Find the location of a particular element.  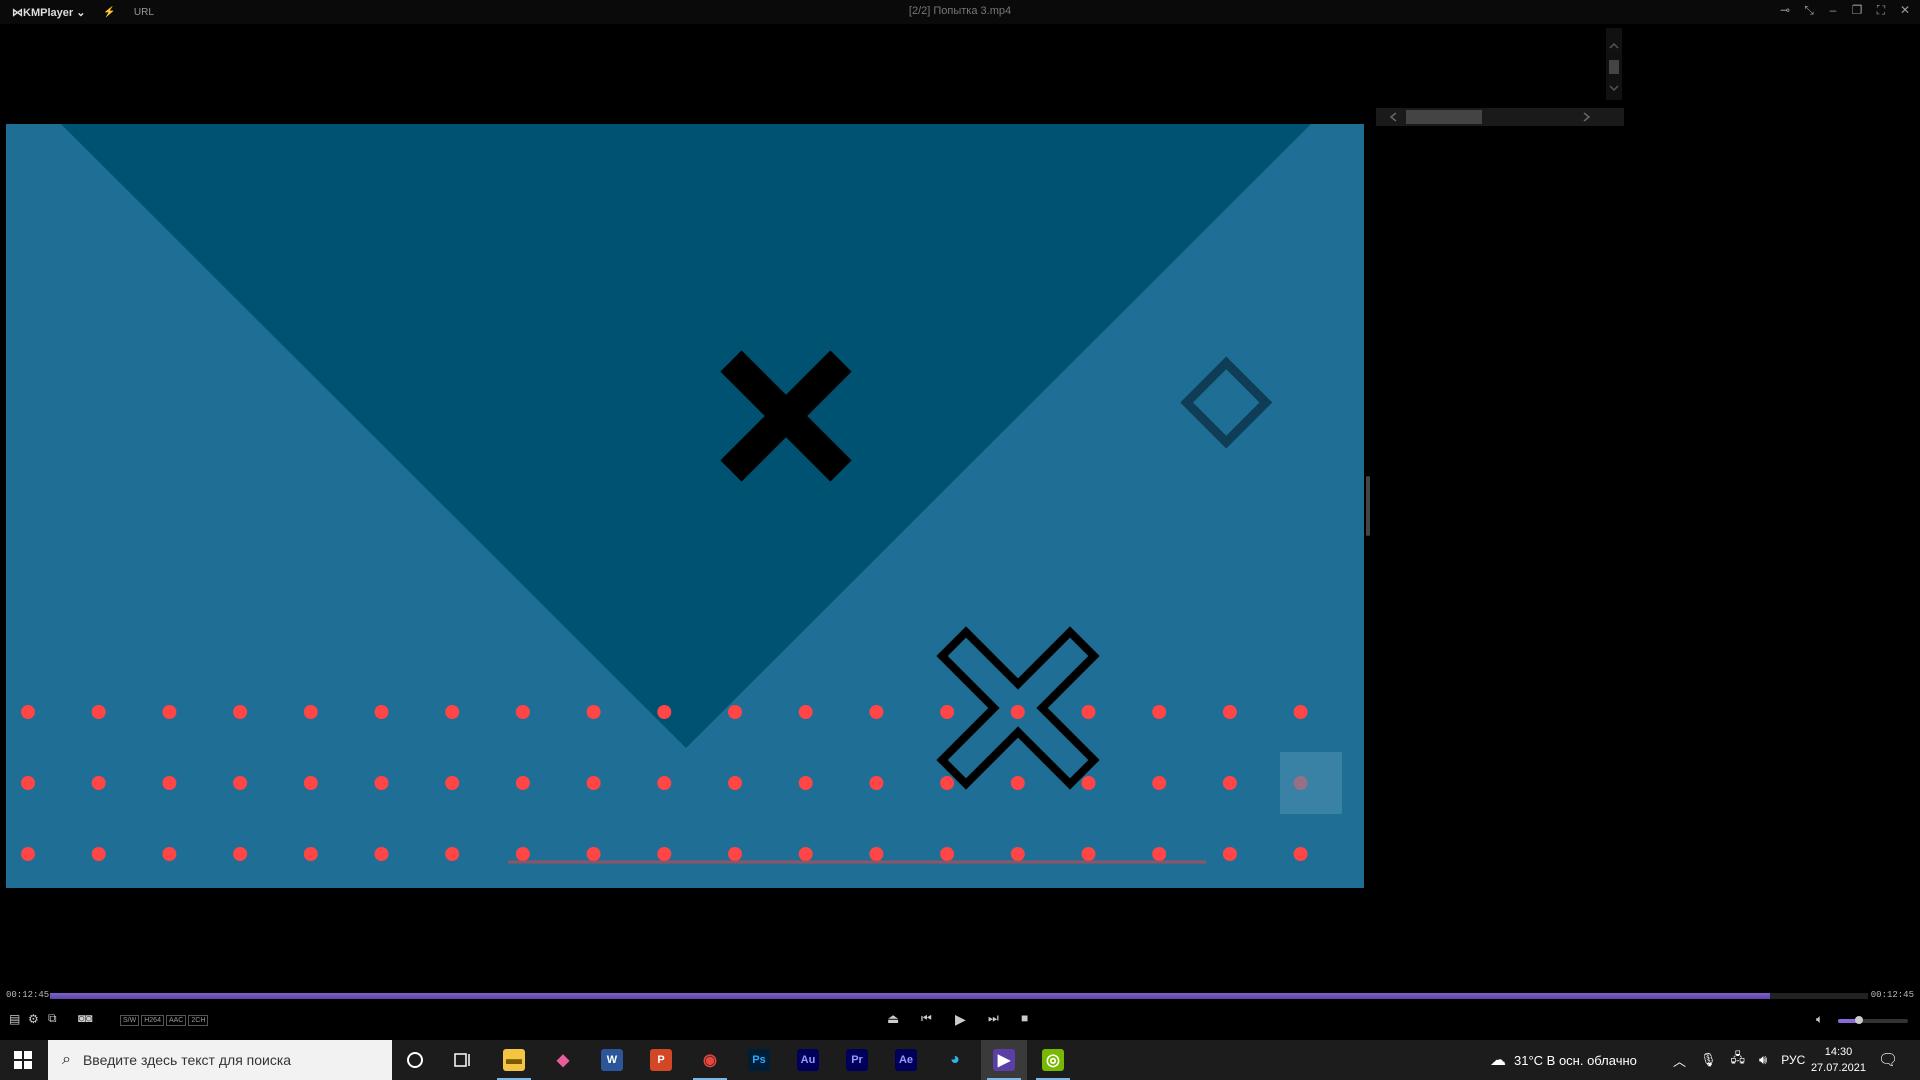

system-clock: 14:30 27.07.2021 is located at coordinates (1838, 1060).